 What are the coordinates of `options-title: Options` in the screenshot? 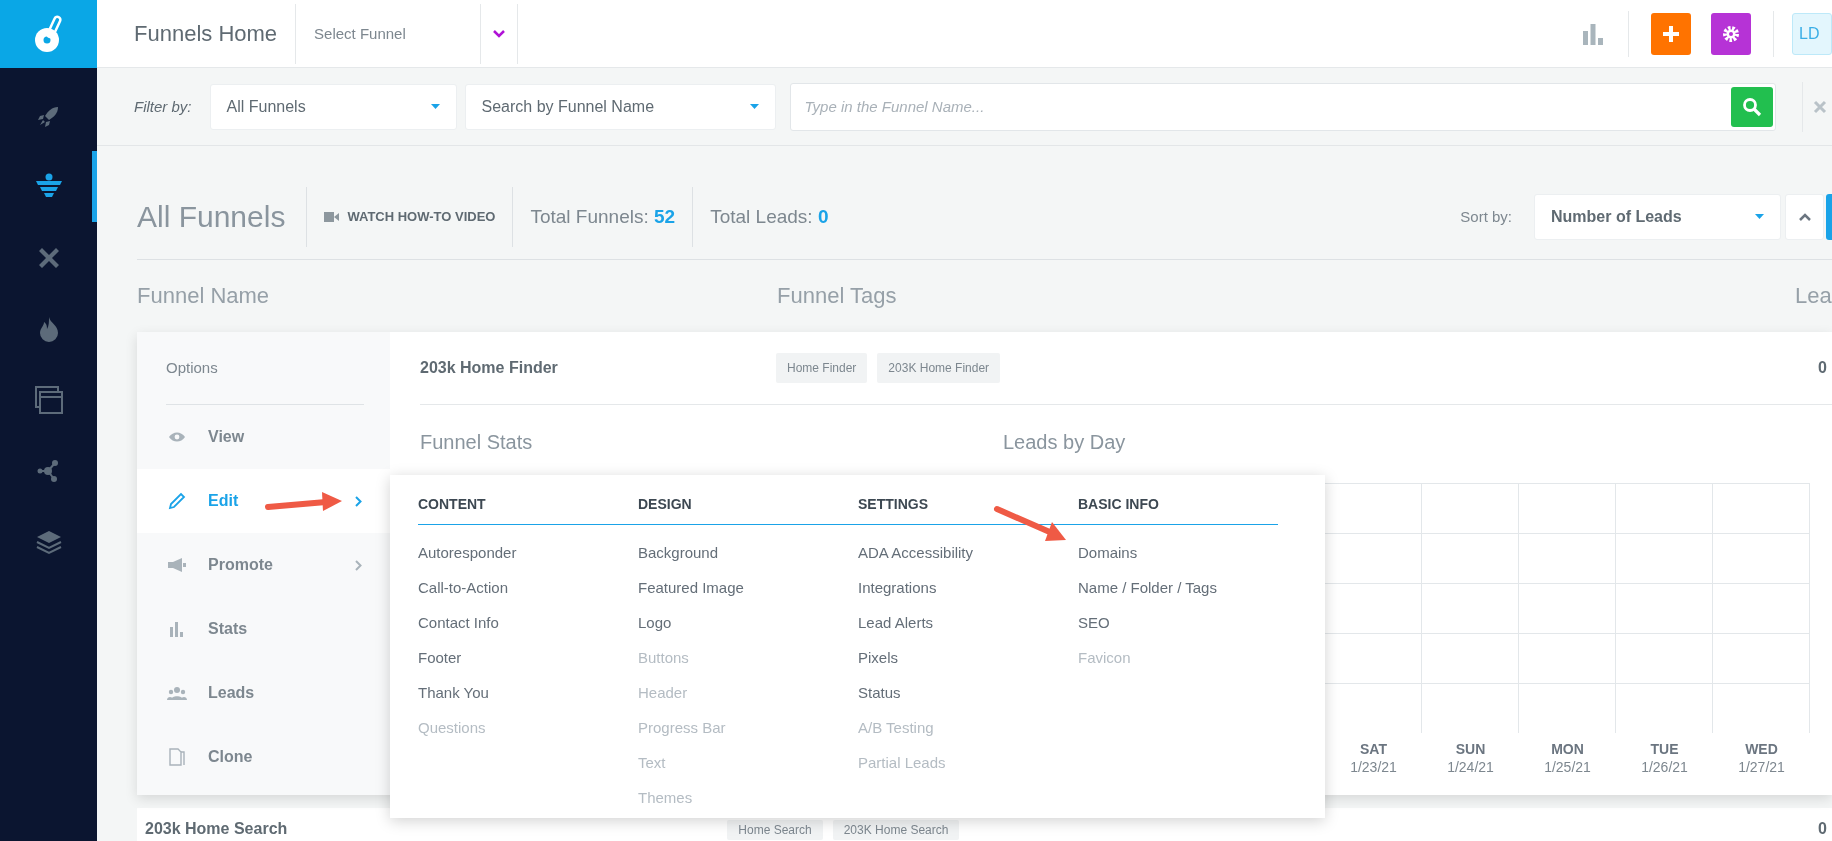 It's located at (265, 368).